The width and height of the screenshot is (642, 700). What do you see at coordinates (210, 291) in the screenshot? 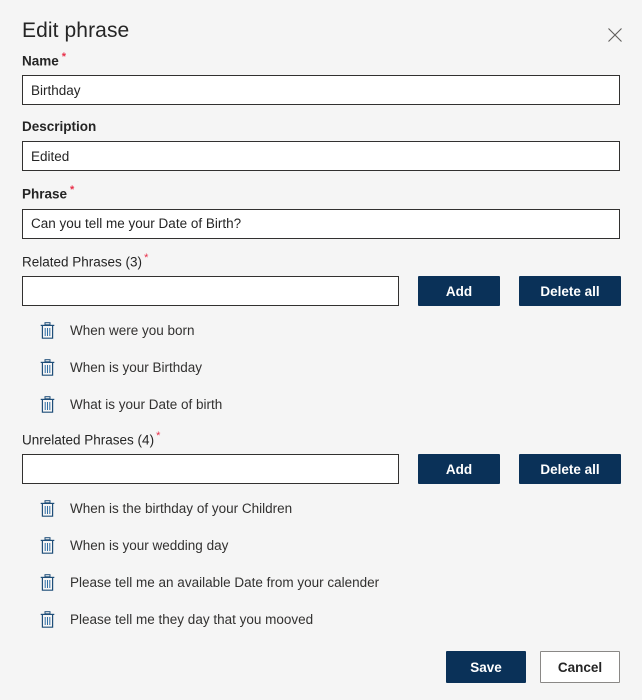
I see `related-phrase-input` at bounding box center [210, 291].